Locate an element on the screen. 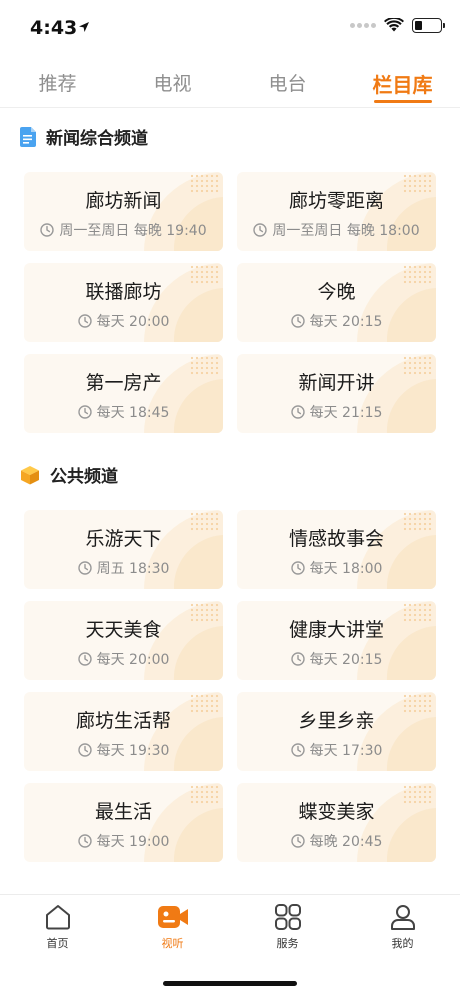 Image resolution: width=460 pixels, height=996 pixels. program-card: 廊坊生活帮每天 19:30 is located at coordinates (123, 731).